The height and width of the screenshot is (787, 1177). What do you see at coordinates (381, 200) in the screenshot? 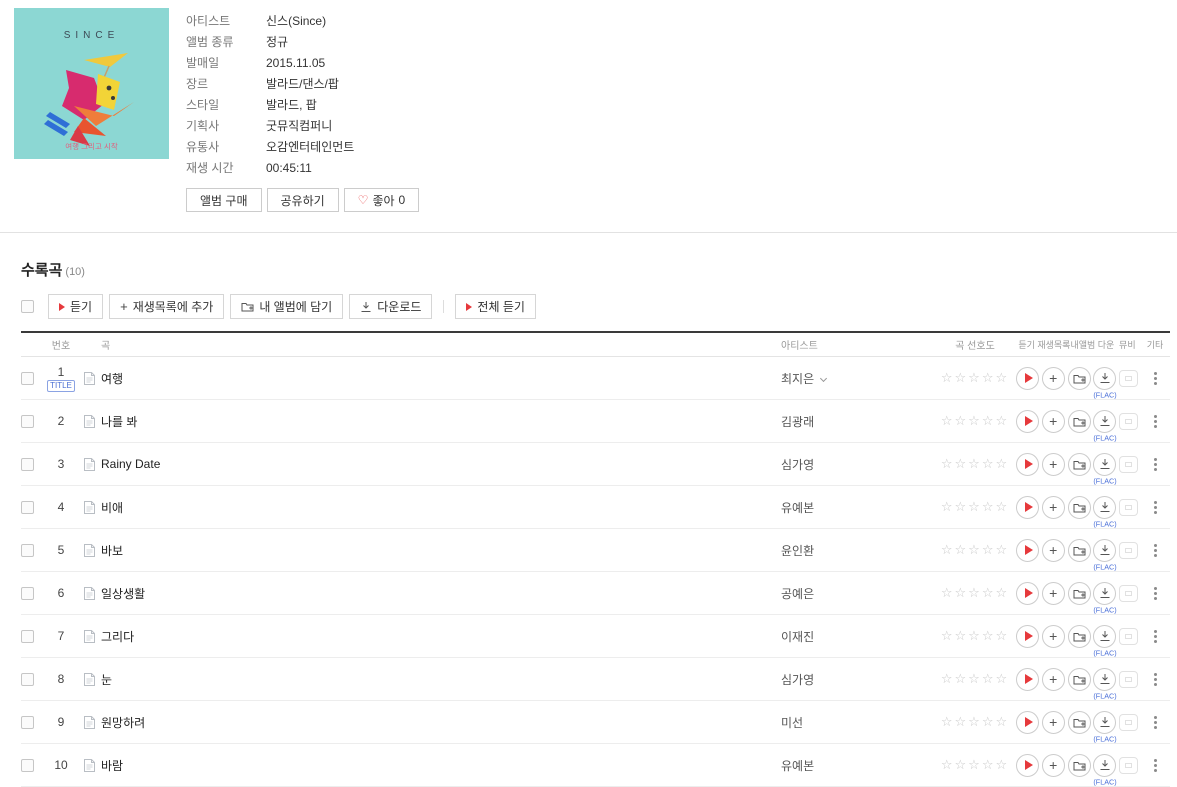
I see `like-button: ♡ 좋아 0` at bounding box center [381, 200].